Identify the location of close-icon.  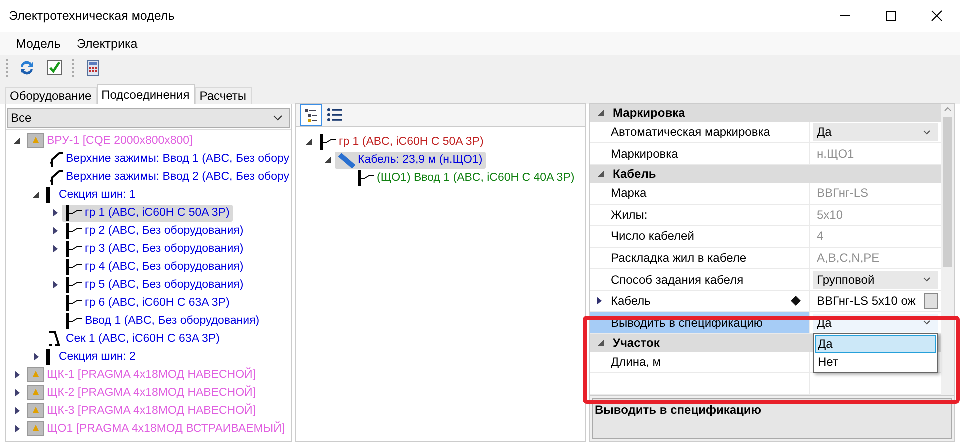
(937, 16).